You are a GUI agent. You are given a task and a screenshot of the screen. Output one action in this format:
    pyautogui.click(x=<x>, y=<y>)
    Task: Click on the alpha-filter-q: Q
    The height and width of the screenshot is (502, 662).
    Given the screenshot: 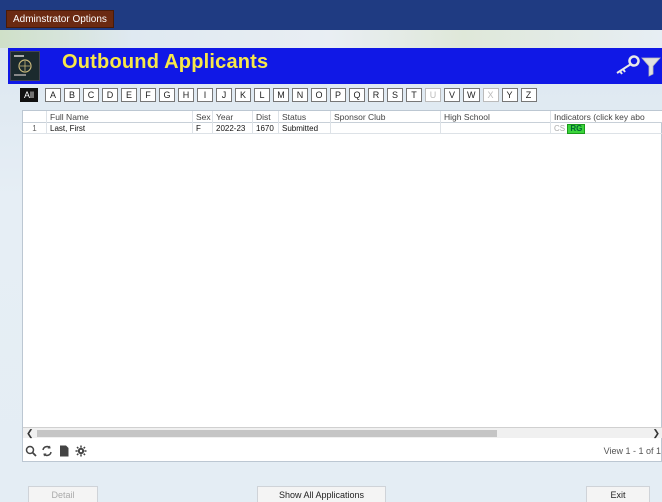 What is the action you would take?
    pyautogui.click(x=357, y=95)
    